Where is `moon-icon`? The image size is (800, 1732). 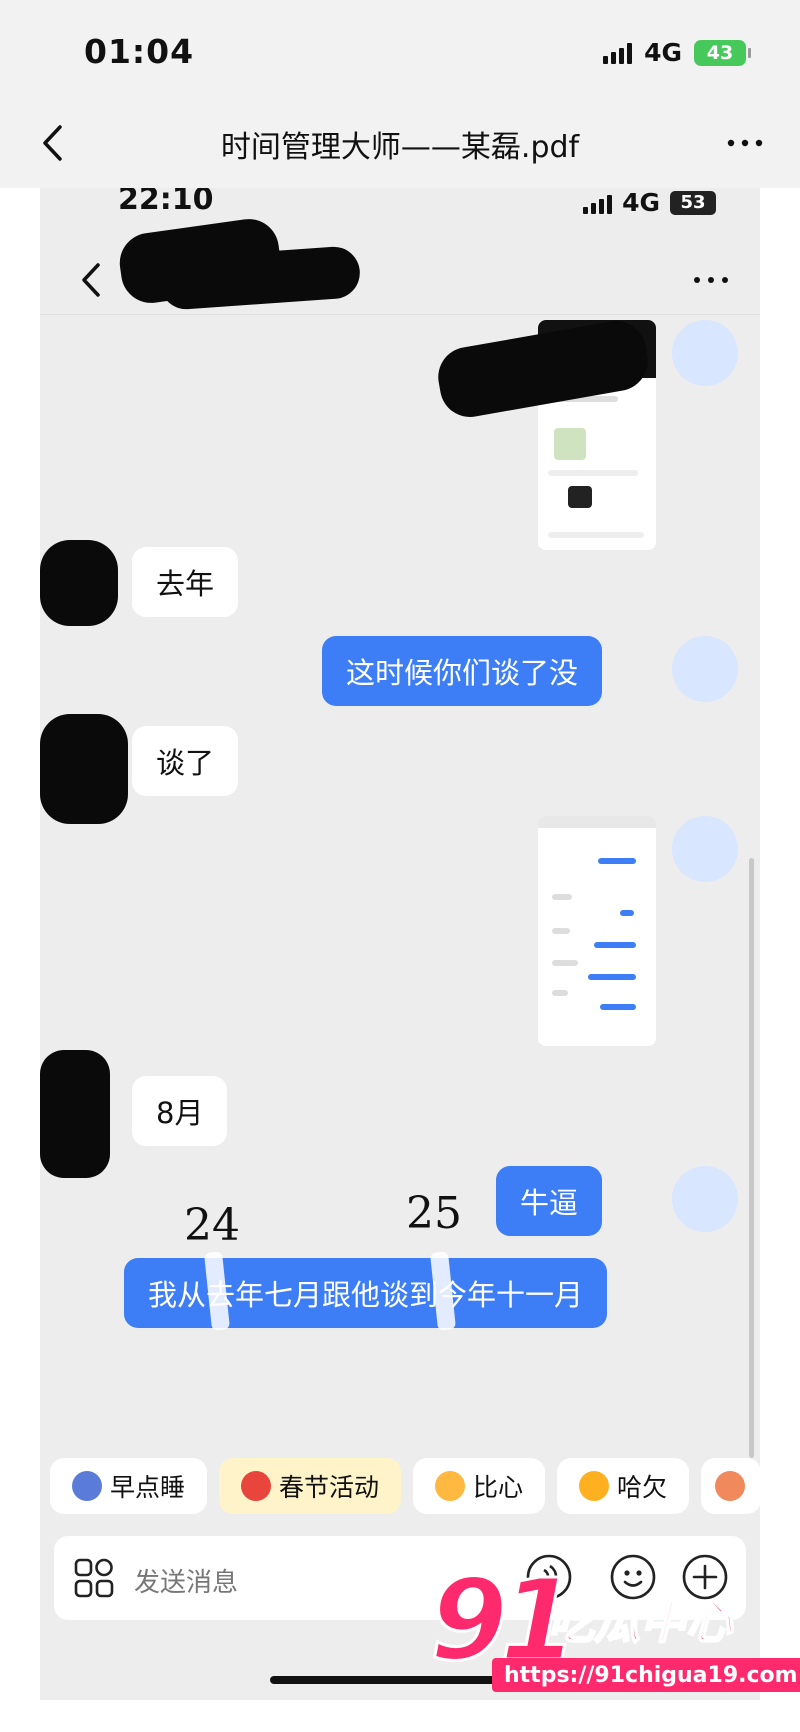
moon-icon is located at coordinates (87, 1486).